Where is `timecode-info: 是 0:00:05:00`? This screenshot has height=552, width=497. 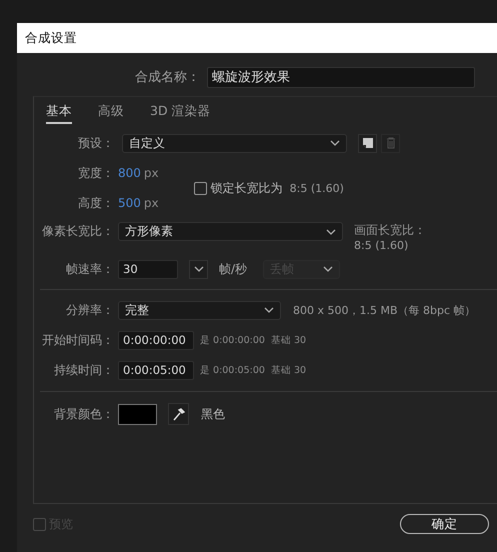 timecode-info: 是 0:00:05:00 is located at coordinates (232, 370).